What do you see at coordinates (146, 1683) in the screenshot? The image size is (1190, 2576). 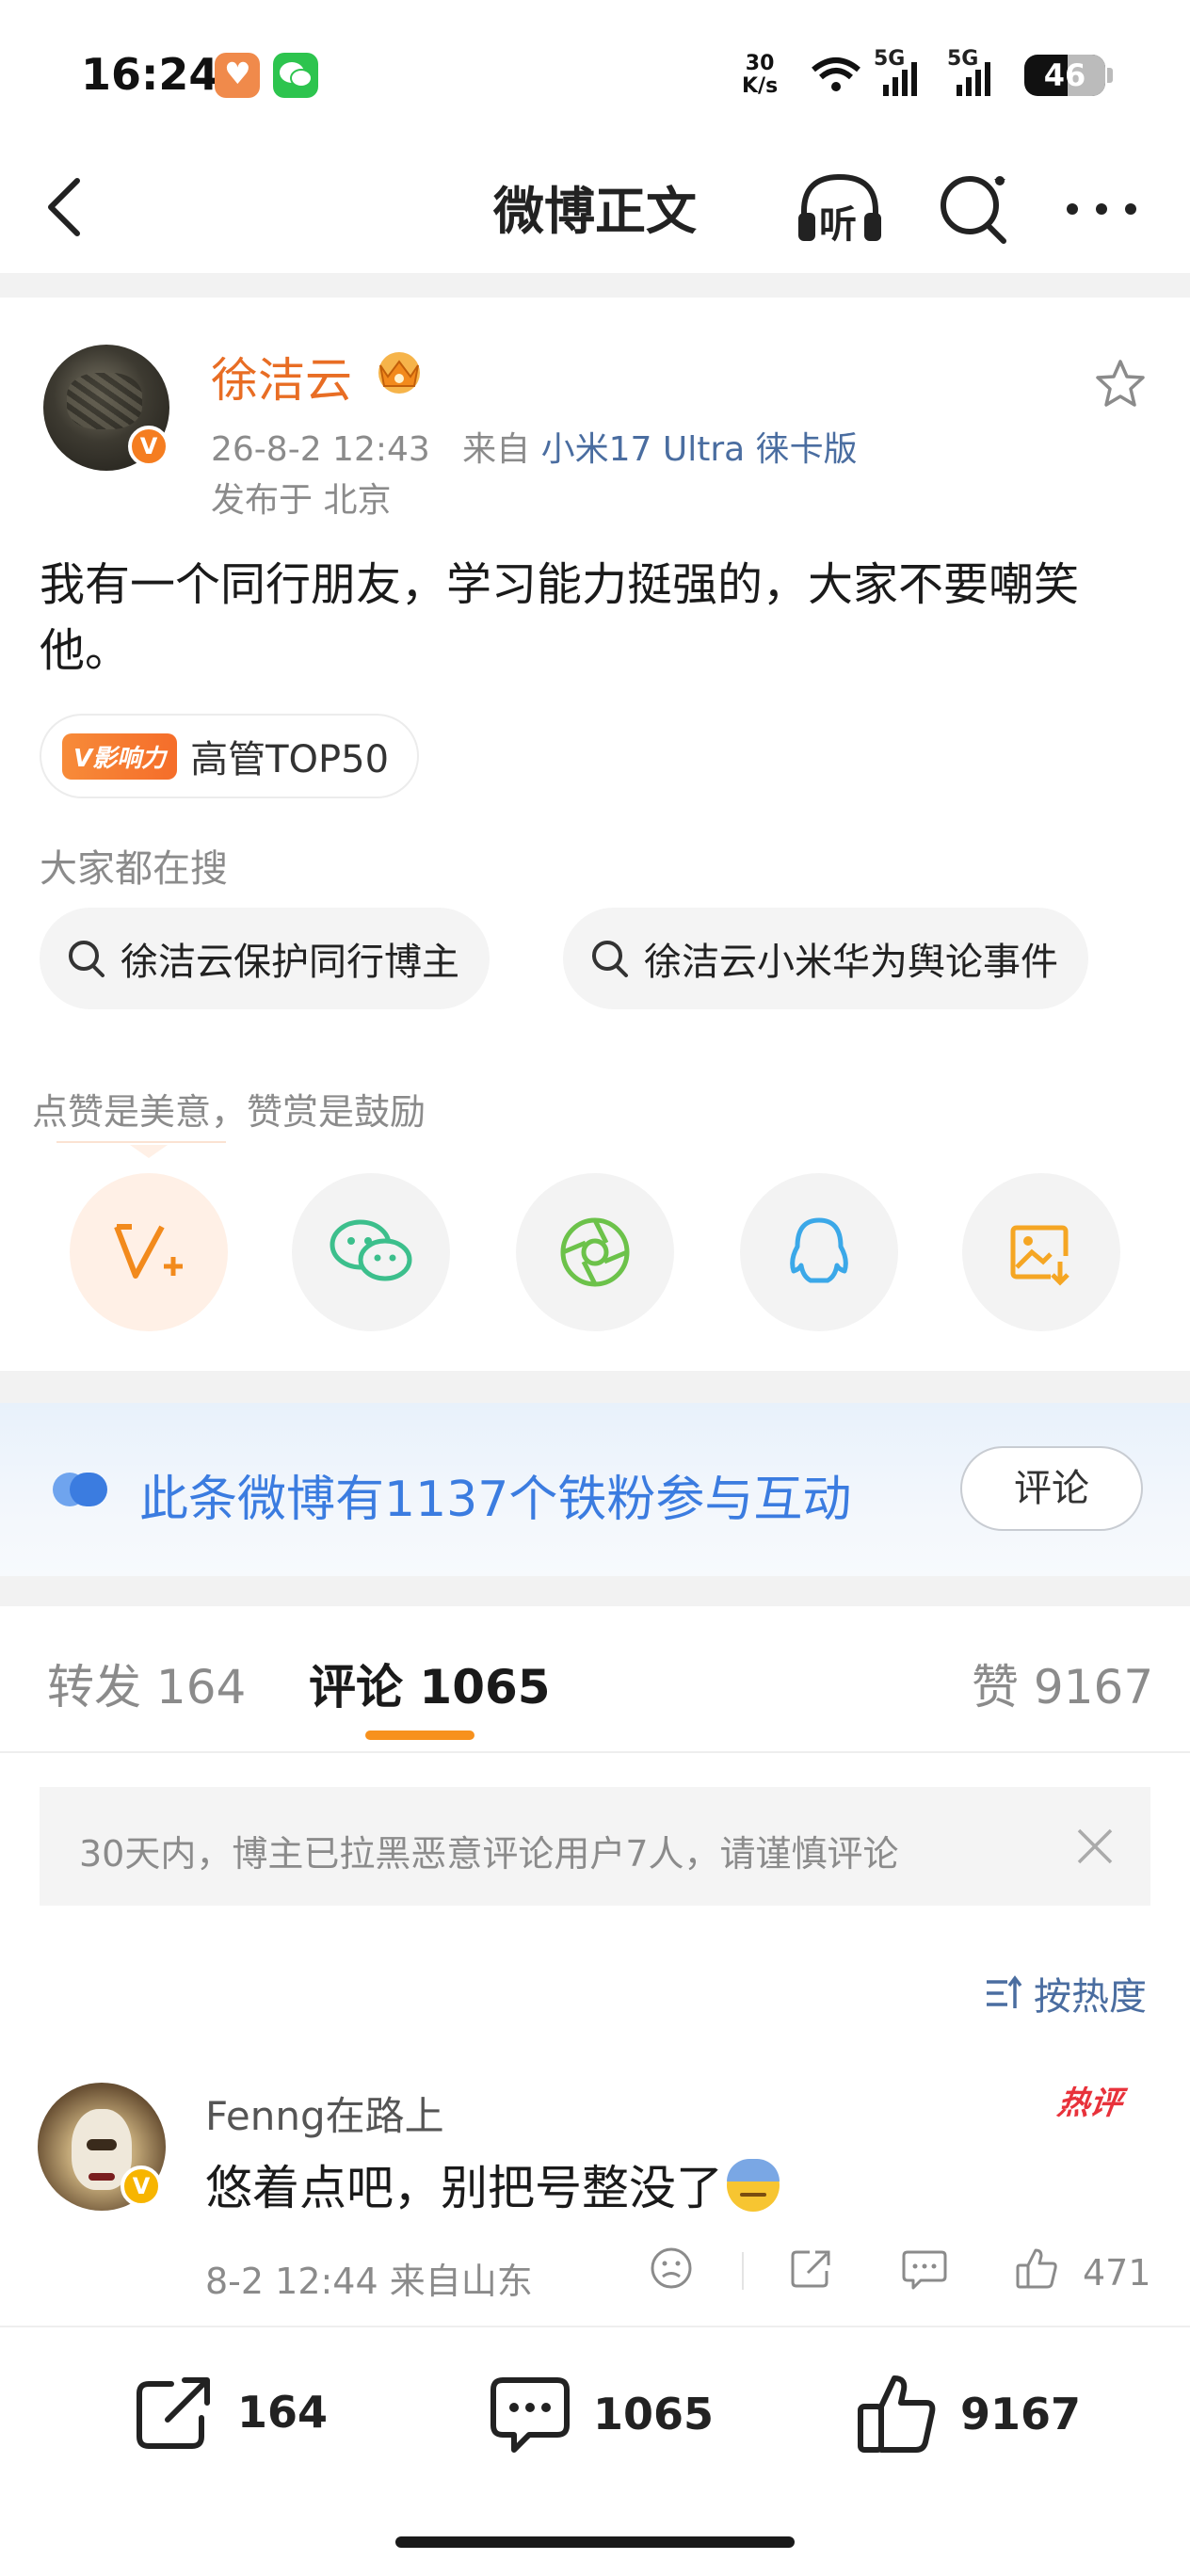 I see `tab-repost: 转发 164` at bounding box center [146, 1683].